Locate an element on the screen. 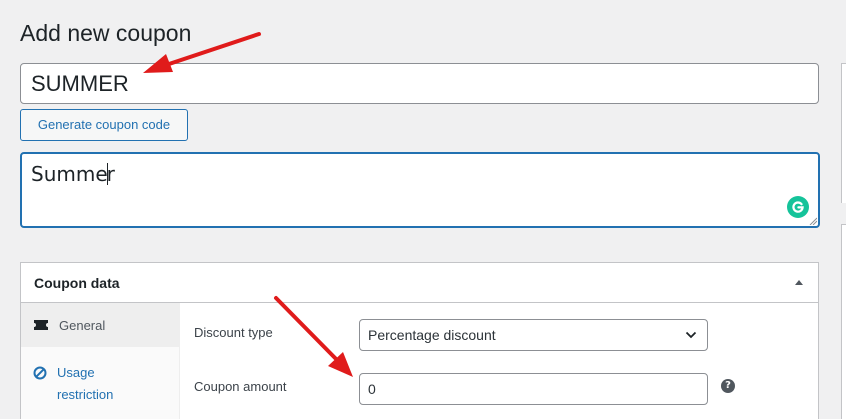 This screenshot has height=419, width=846. coupon-data-tabs: General Usage restriction is located at coordinates (100, 361).